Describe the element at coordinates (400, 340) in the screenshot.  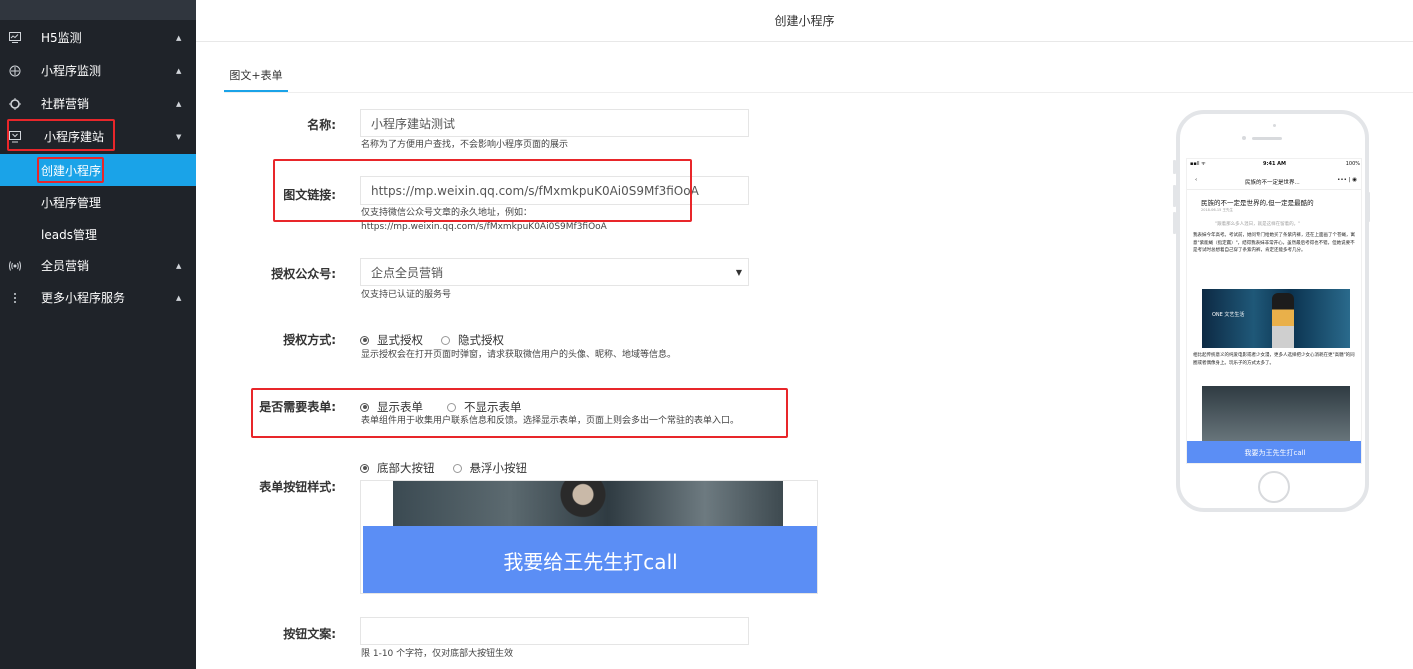
I see `radio-label: 显式授权` at that location.